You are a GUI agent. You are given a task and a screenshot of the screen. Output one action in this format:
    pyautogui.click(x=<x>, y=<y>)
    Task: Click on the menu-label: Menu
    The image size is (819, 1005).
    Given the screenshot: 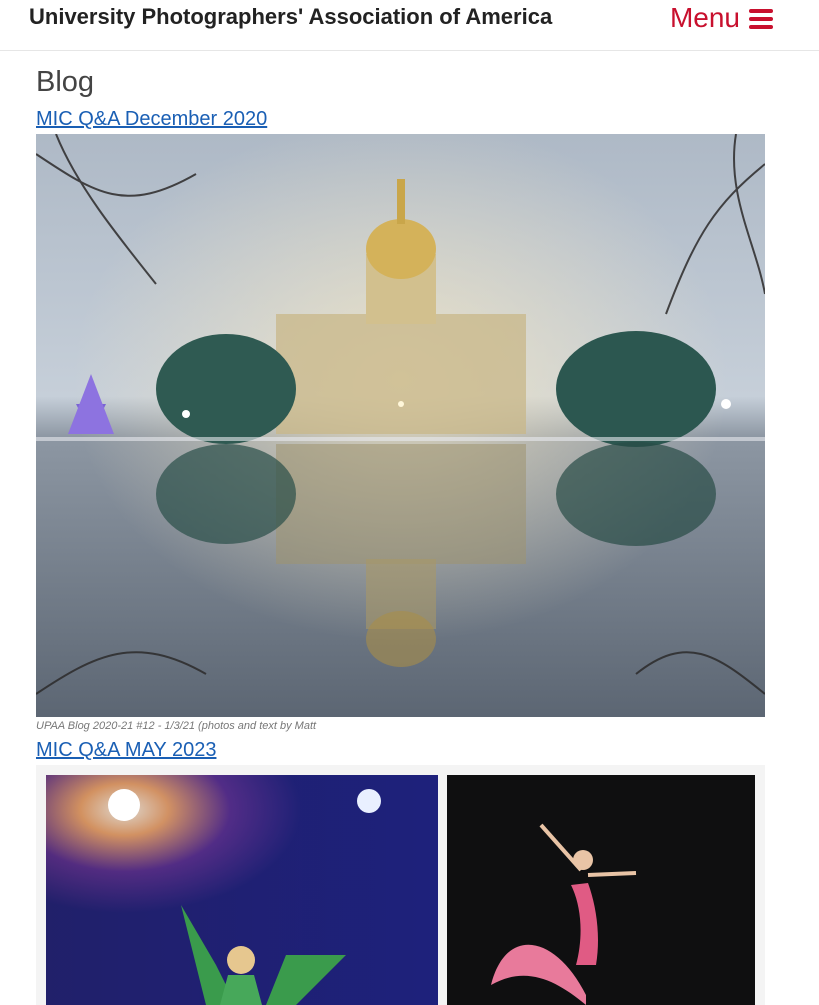 What is the action you would take?
    pyautogui.click(x=705, y=18)
    